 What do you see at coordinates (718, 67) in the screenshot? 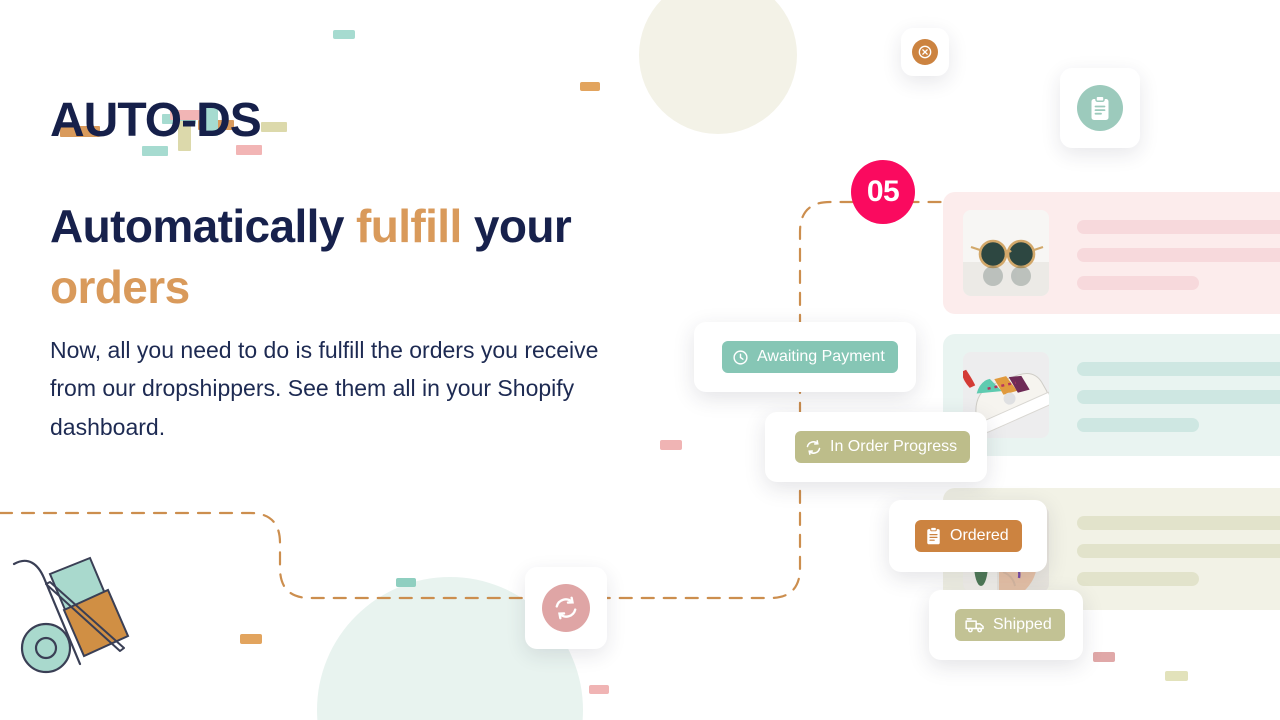
I see `beige-circle-decoration` at bounding box center [718, 67].